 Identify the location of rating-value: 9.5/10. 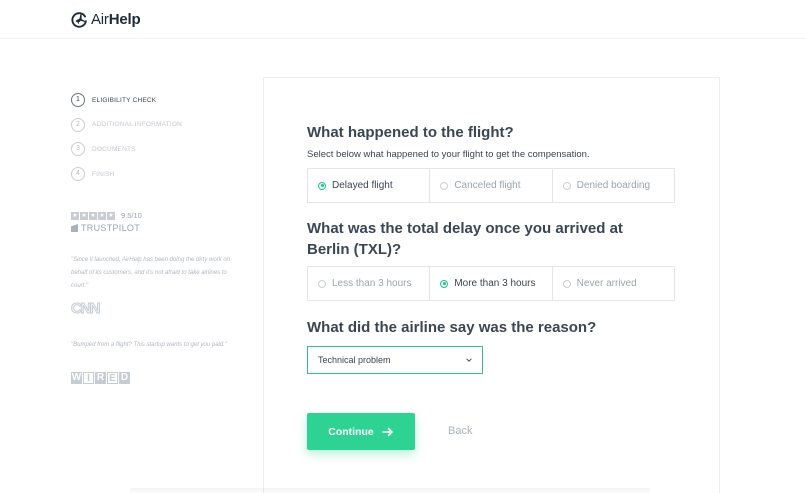
(131, 215).